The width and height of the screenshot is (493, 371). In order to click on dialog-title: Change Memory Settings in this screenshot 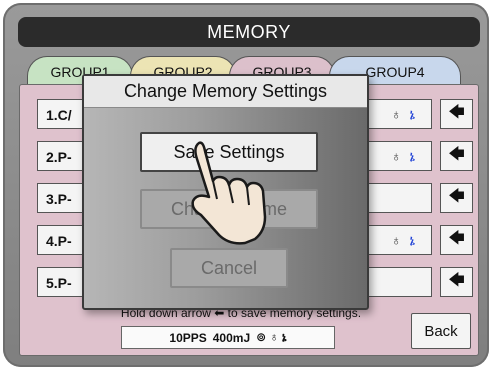, I will do `click(225, 92)`.